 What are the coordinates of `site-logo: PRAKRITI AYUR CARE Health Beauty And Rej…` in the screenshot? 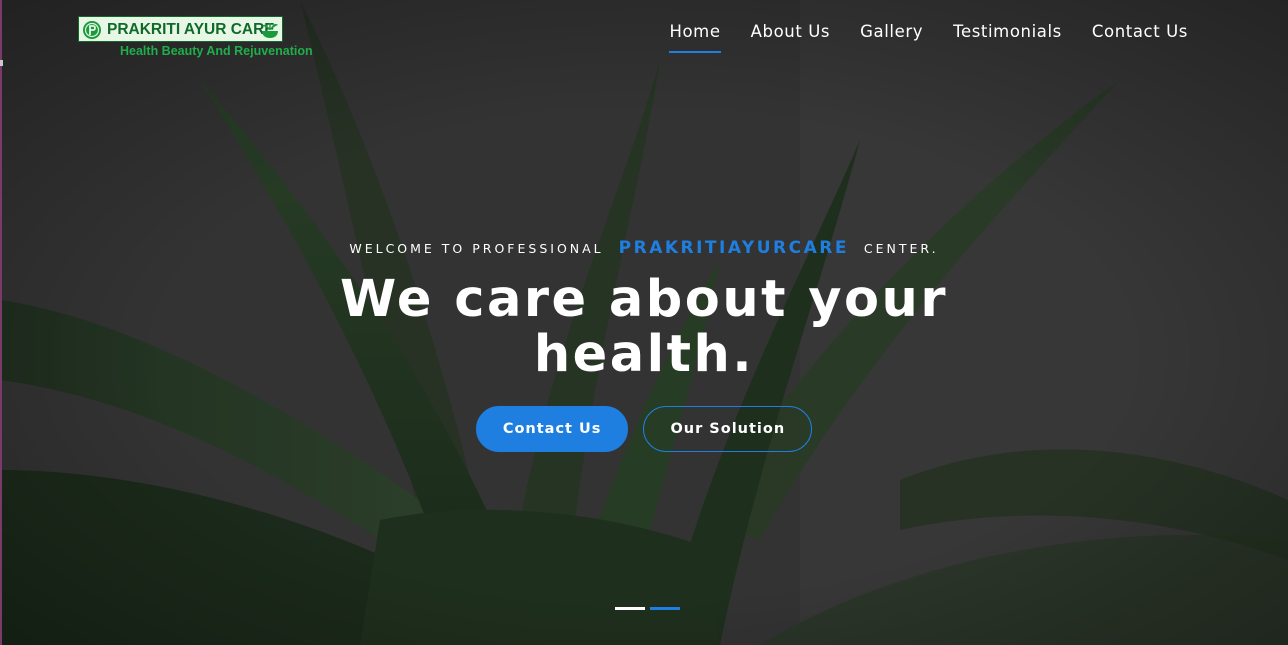 It's located at (198, 39).